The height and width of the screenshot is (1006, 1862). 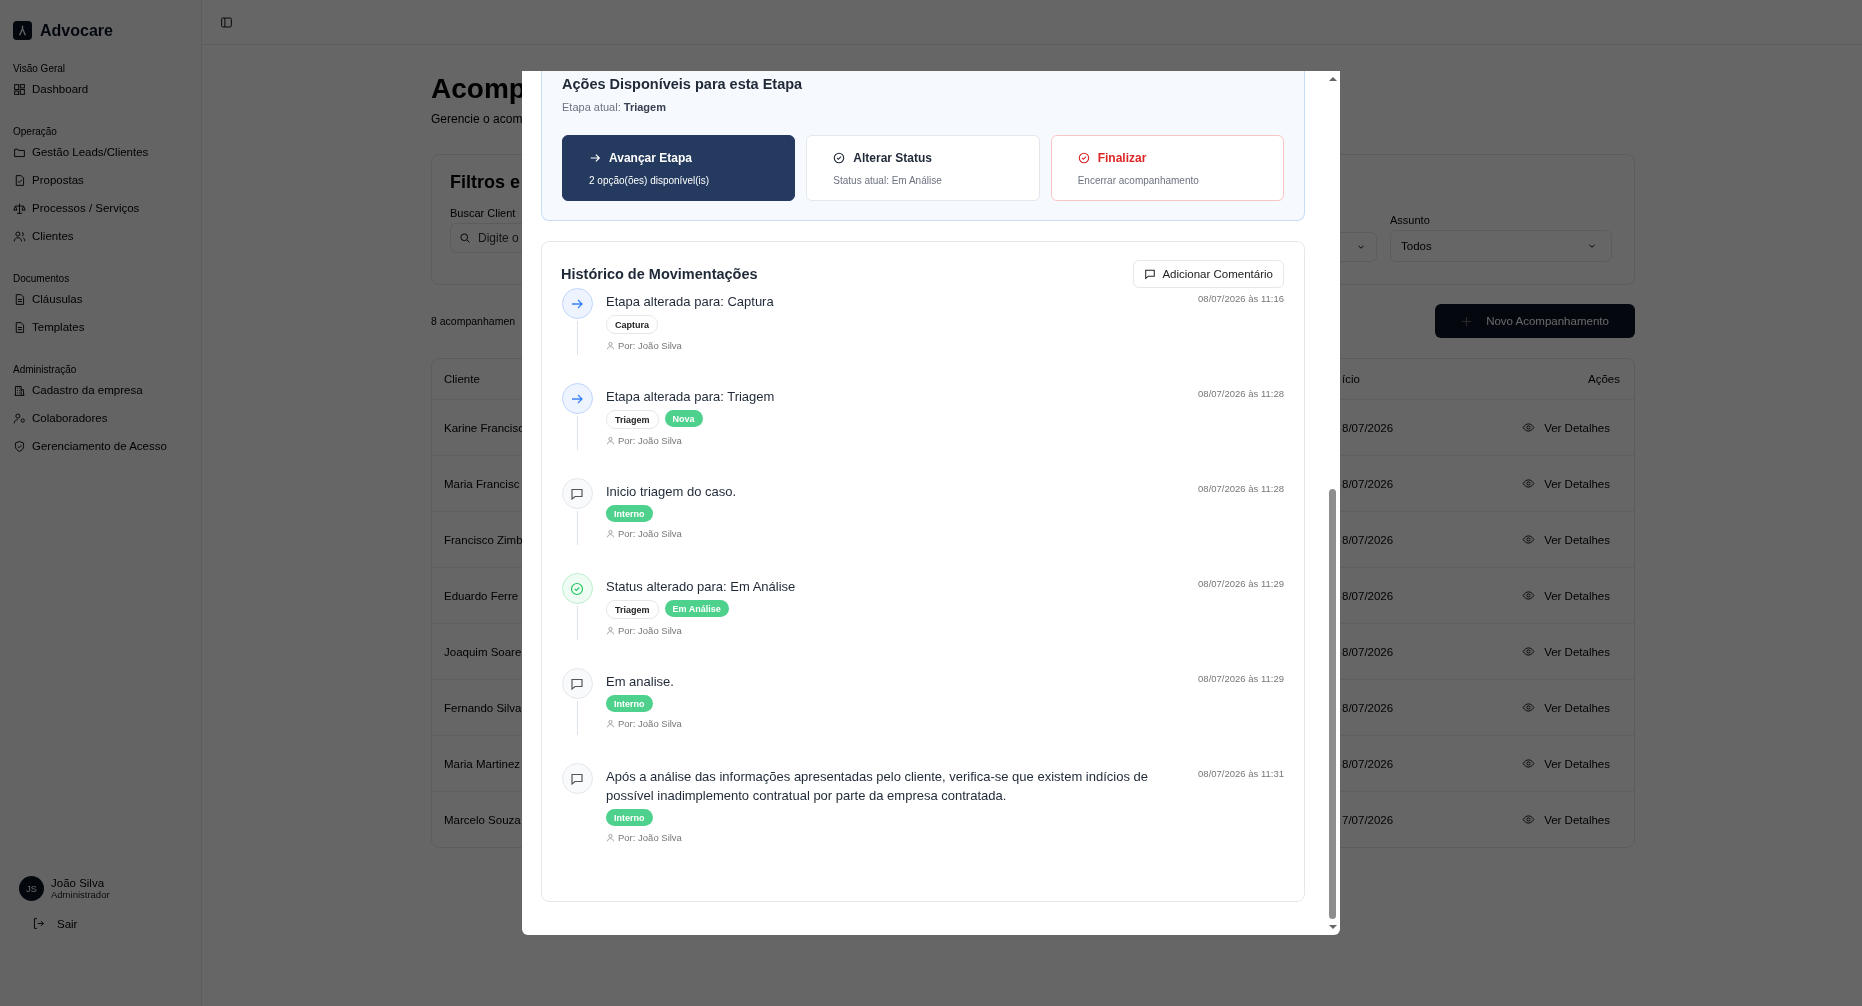 I want to click on scroll-up-icon, so click(x=1332, y=79).